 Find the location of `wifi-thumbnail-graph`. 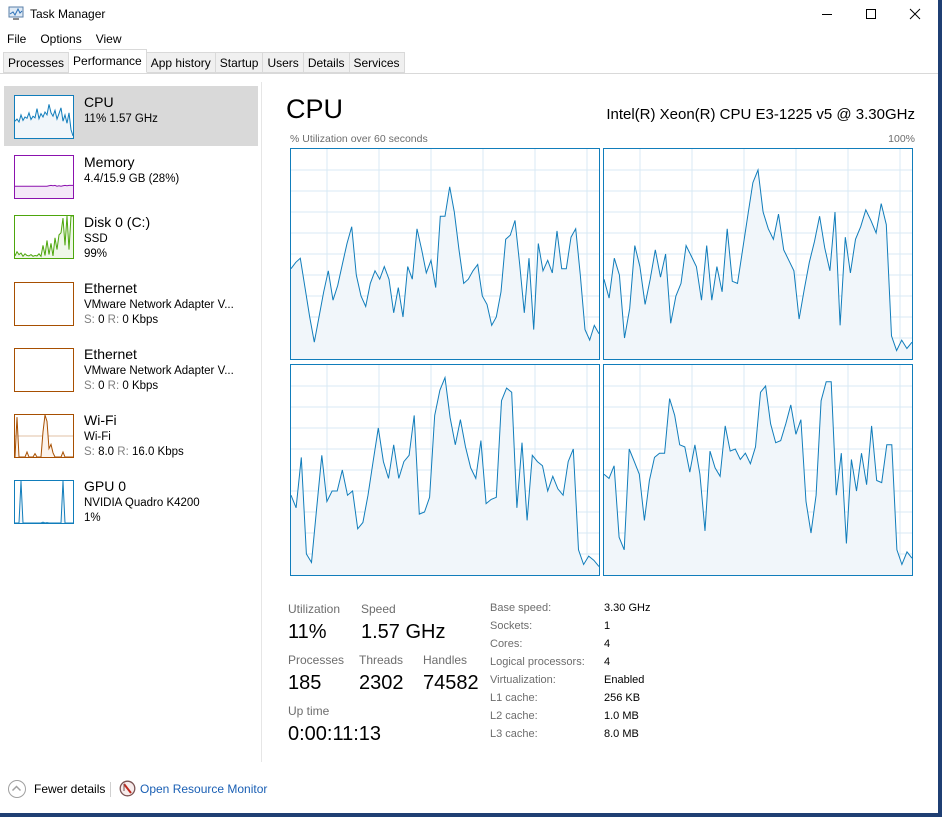

wifi-thumbnail-graph is located at coordinates (44, 436).